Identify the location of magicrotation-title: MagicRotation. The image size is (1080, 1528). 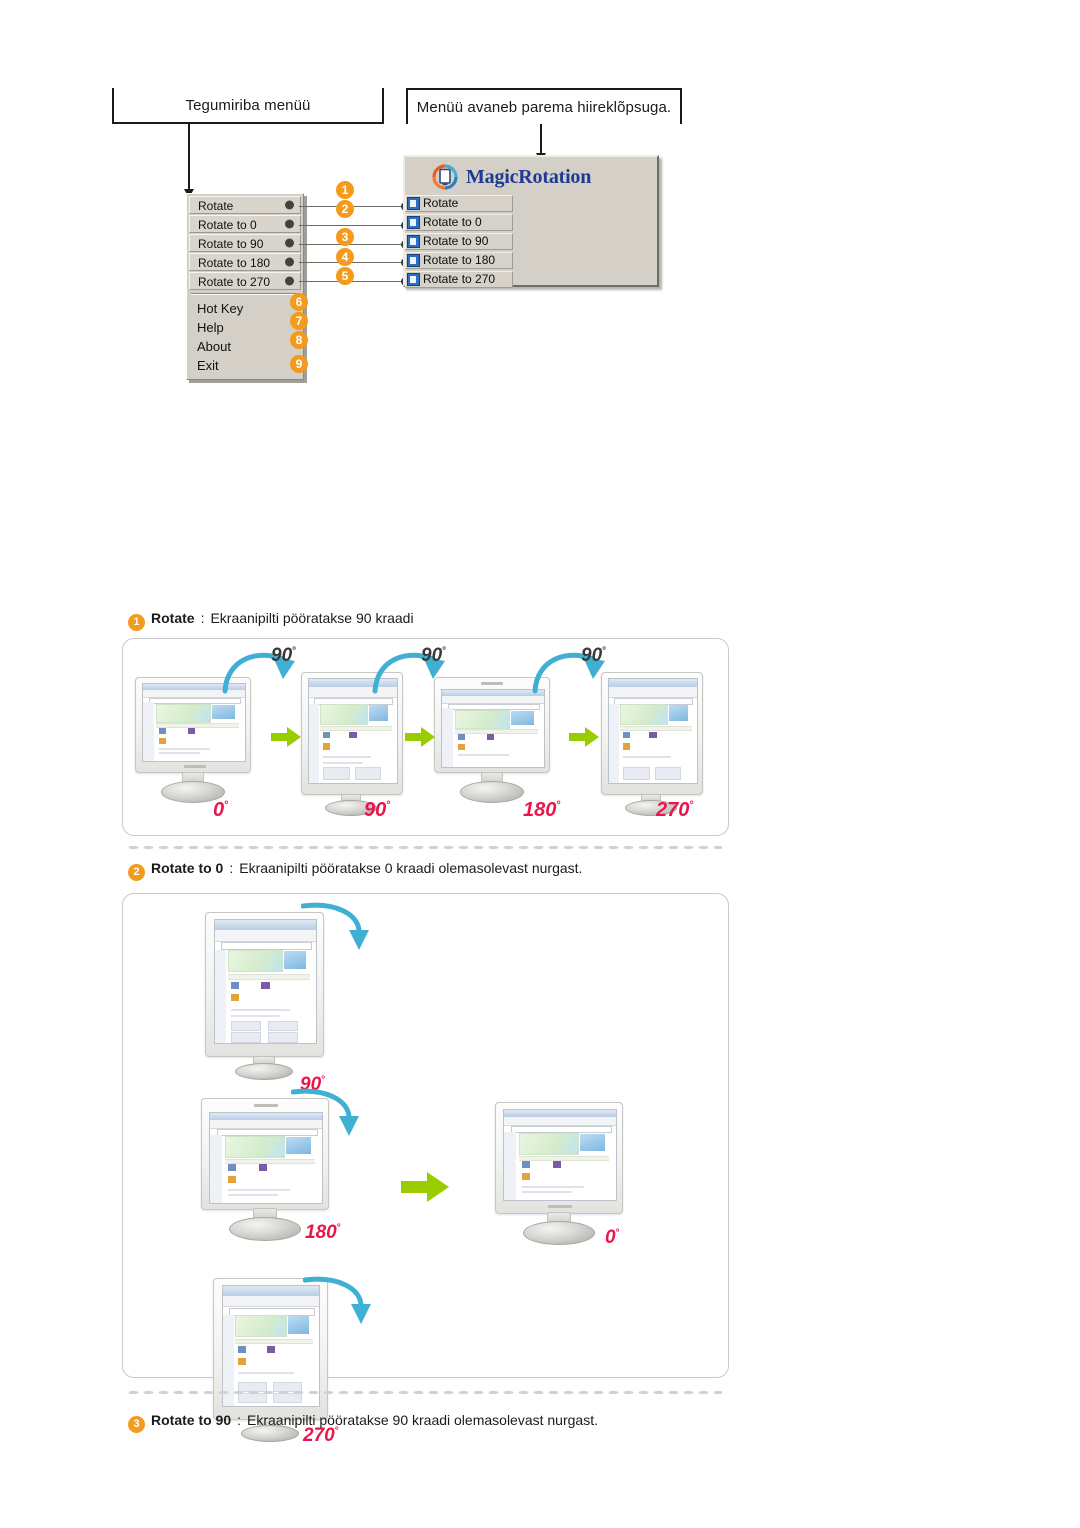
(529, 176).